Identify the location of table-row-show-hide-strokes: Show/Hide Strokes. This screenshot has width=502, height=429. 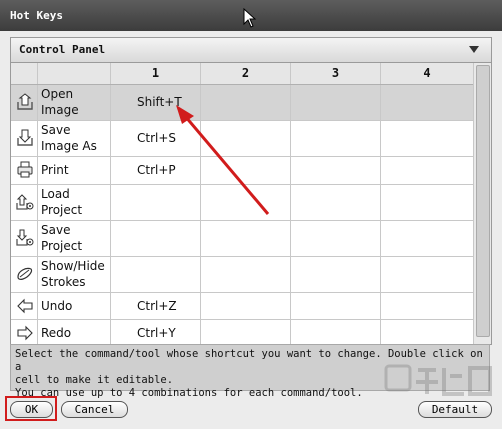
(242, 275).